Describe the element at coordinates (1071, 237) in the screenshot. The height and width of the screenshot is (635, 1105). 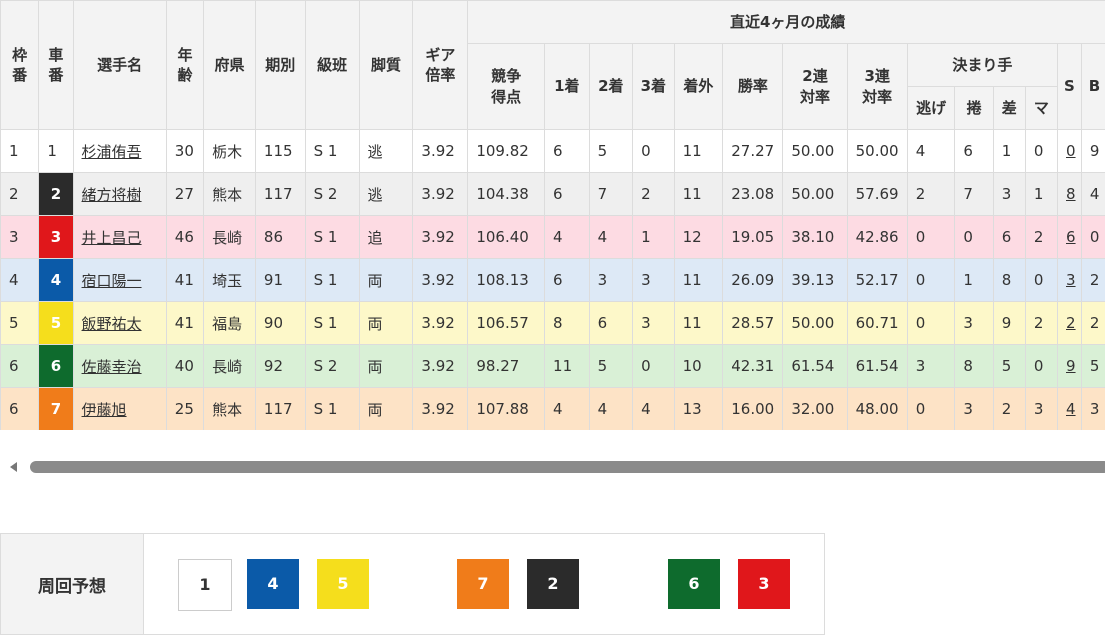
I see `s-count-link: 6` at that location.